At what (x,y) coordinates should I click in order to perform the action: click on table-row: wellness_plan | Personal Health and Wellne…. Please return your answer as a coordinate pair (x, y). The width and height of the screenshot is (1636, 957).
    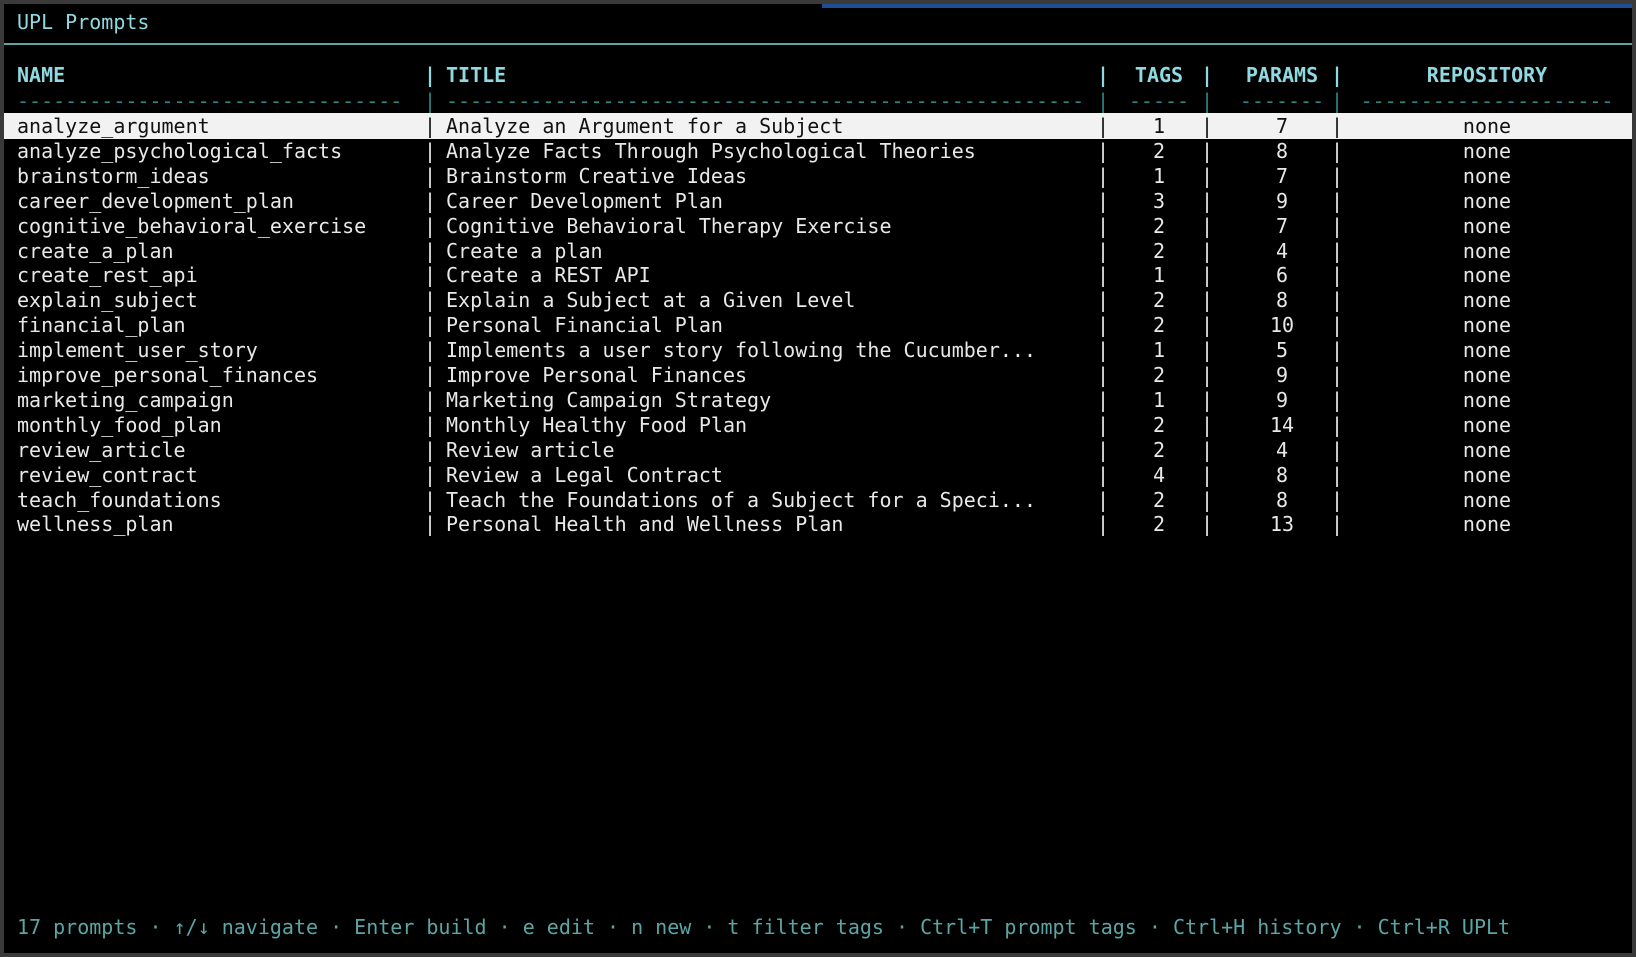
    Looking at the image, I should click on (818, 524).